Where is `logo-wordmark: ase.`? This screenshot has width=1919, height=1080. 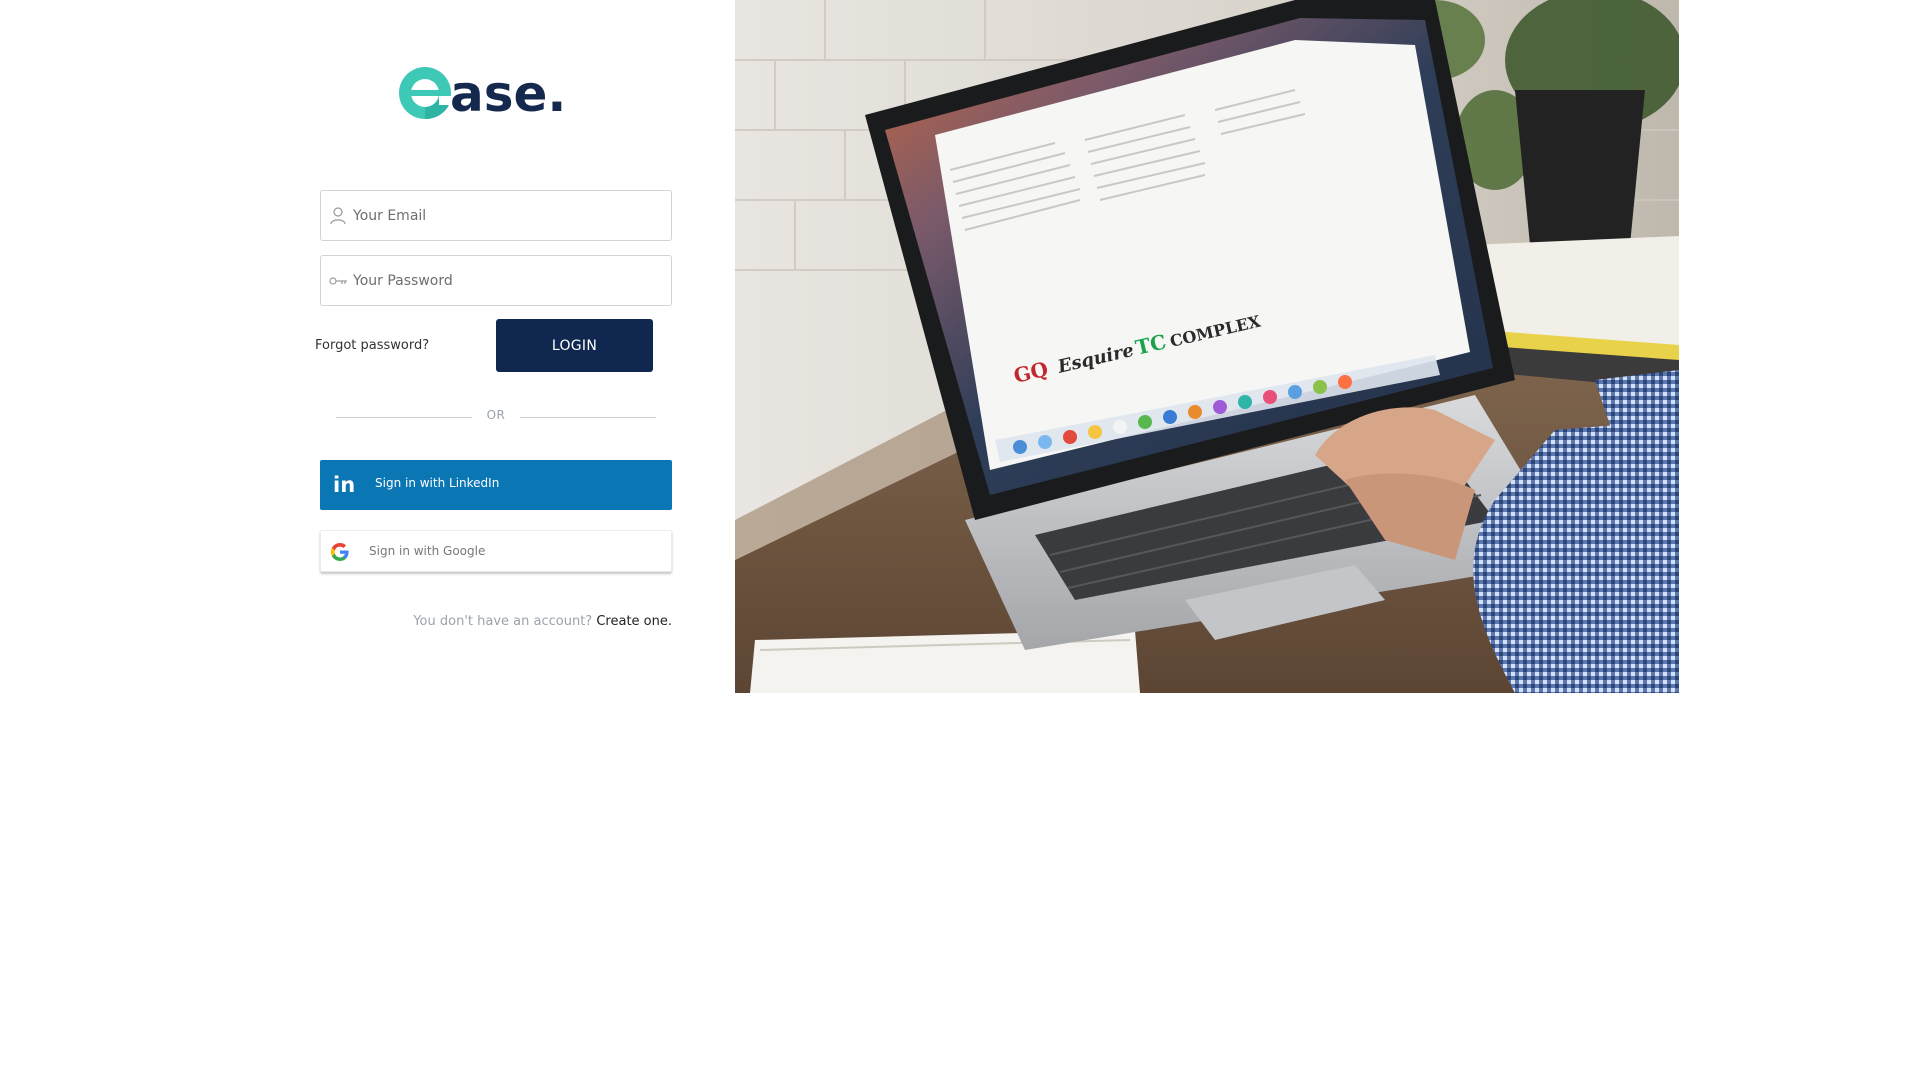
logo-wordmark: ase. is located at coordinates (508, 94).